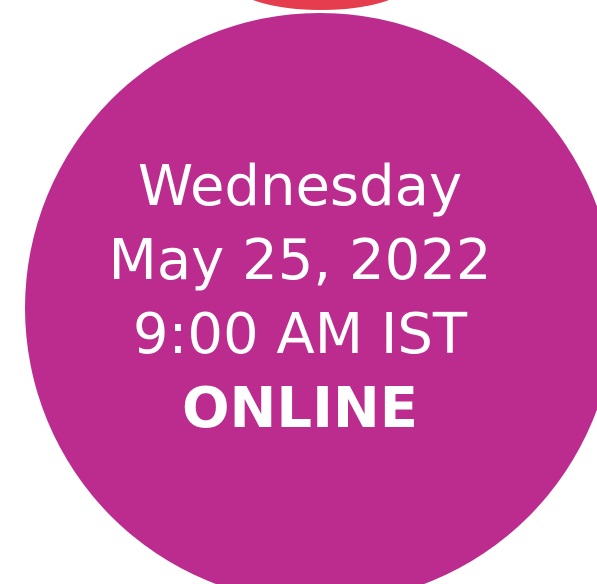  What do you see at coordinates (300, 334) in the screenshot?
I see `event-time: 9:00 AM IST` at bounding box center [300, 334].